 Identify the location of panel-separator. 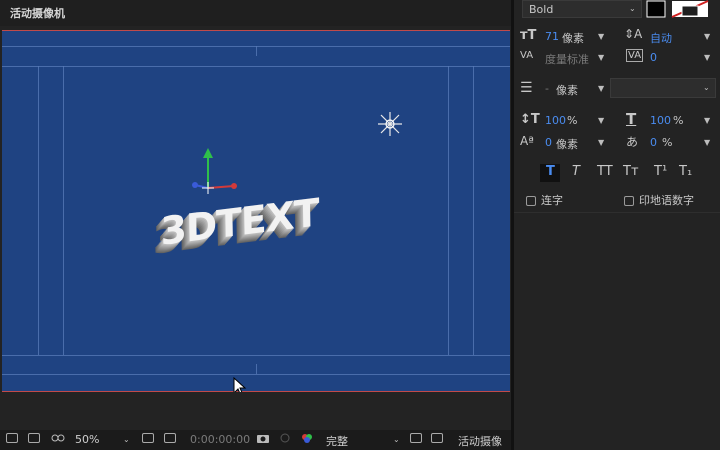
(617, 212).